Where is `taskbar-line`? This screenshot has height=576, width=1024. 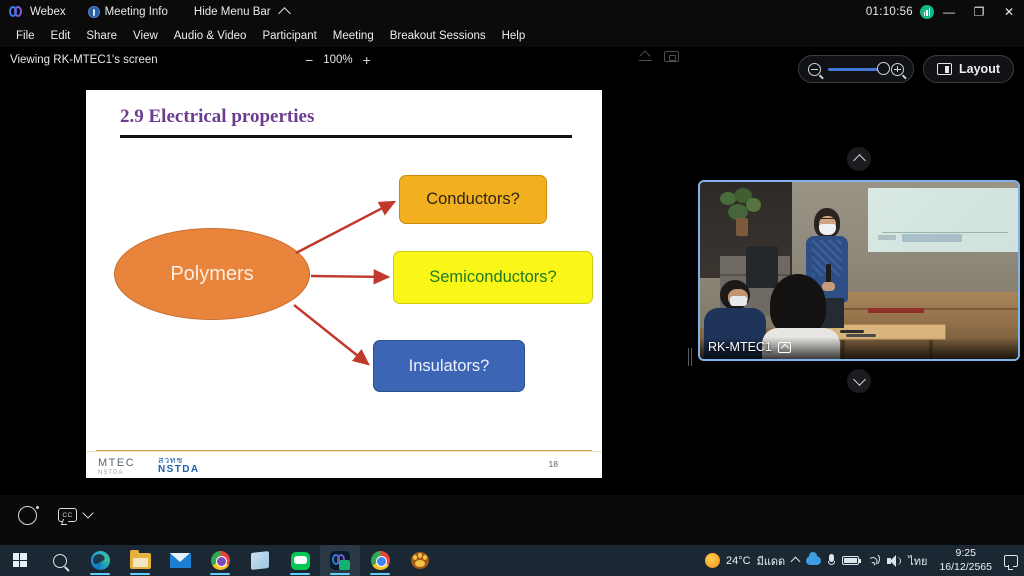 taskbar-line is located at coordinates (300, 560).